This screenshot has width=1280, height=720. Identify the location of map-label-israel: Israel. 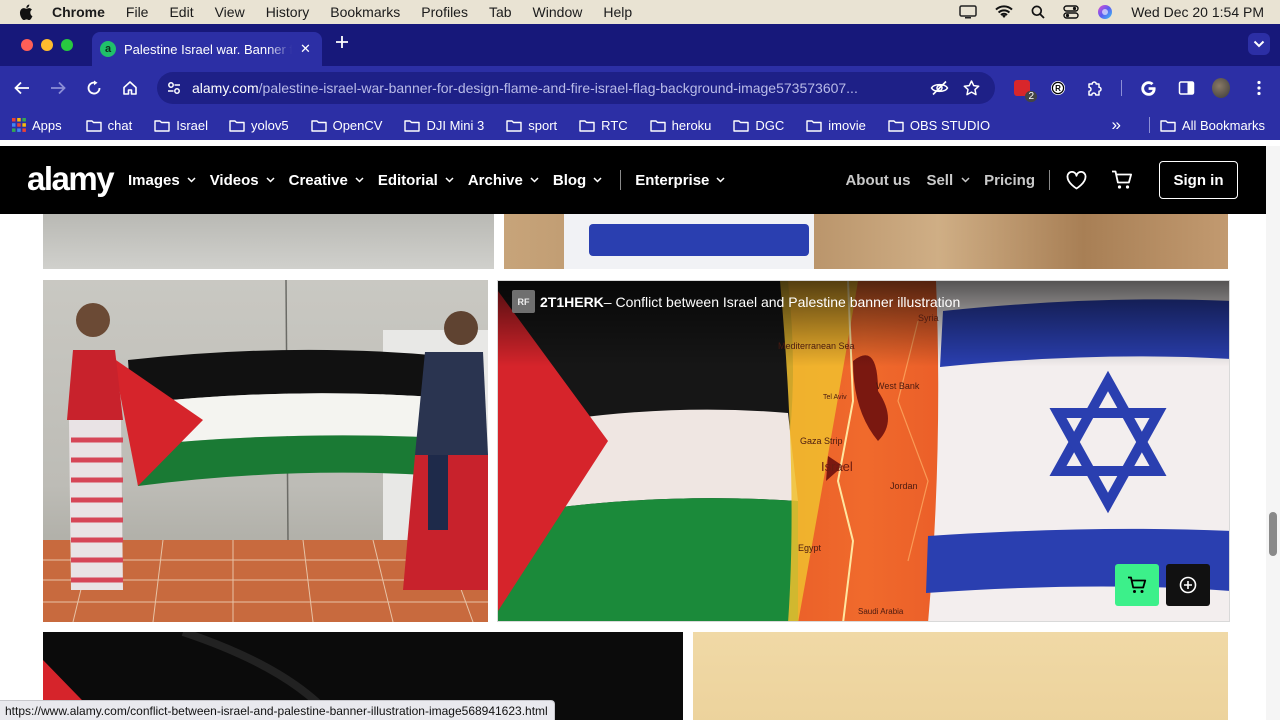
(837, 466).